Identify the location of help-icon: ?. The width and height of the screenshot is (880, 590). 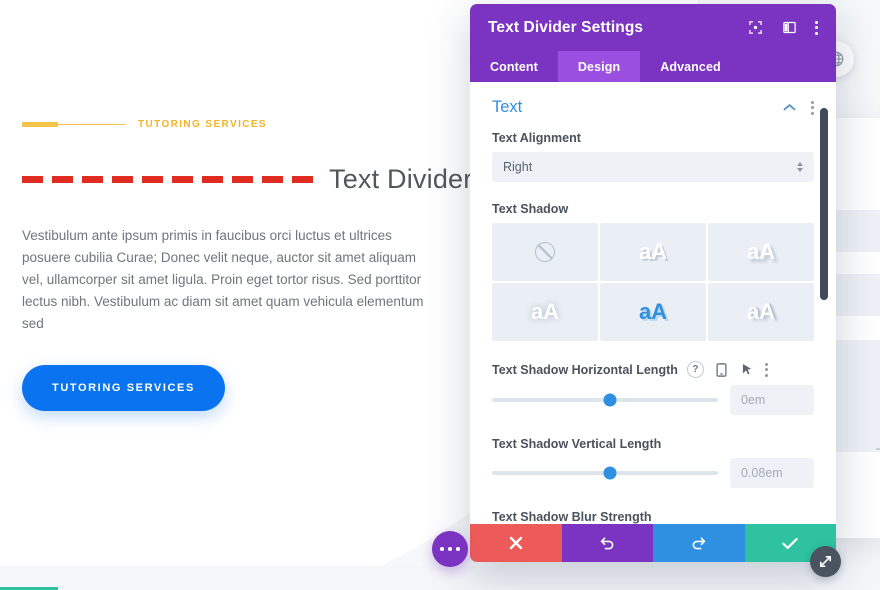
(695, 369).